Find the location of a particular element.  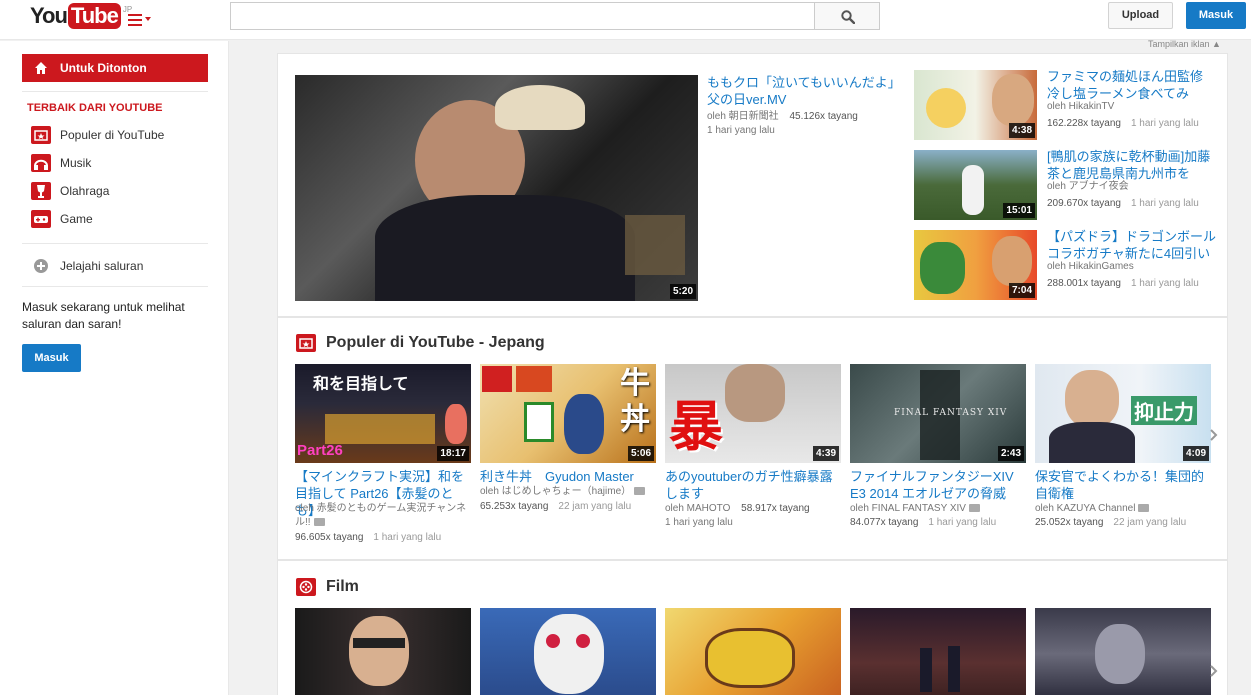

channel-link: oleh はじめしゃちょー（hajime） is located at coordinates (555, 491).